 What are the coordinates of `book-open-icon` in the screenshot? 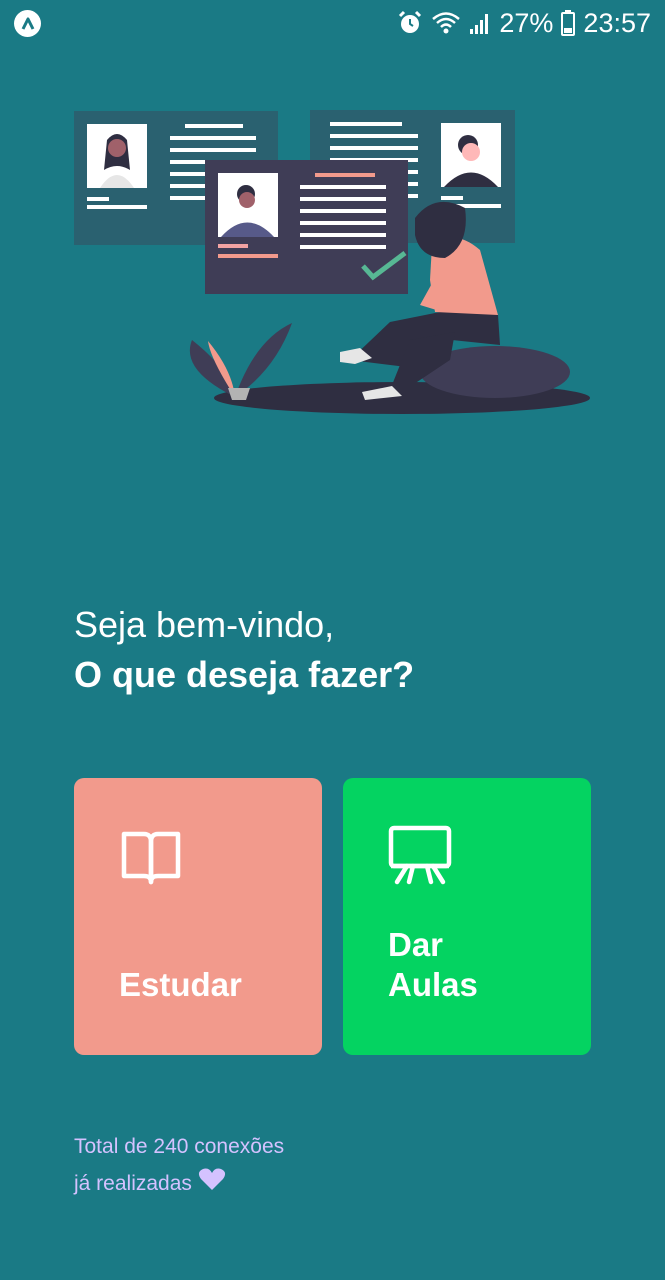 It's located at (151, 859).